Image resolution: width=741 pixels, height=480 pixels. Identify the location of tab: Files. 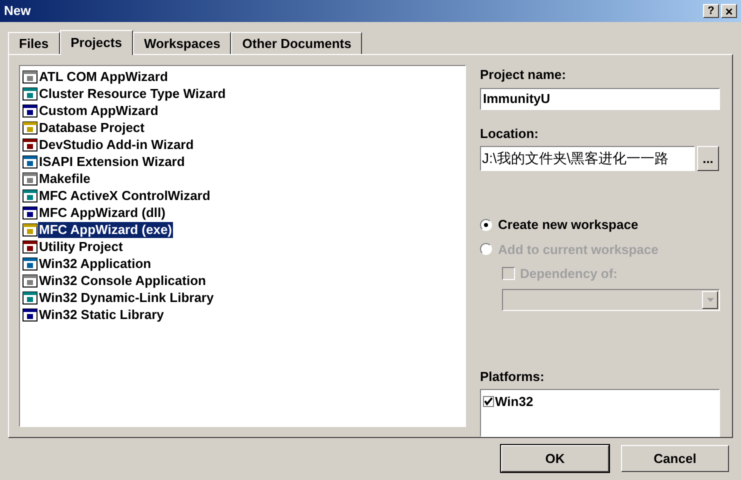
(34, 43).